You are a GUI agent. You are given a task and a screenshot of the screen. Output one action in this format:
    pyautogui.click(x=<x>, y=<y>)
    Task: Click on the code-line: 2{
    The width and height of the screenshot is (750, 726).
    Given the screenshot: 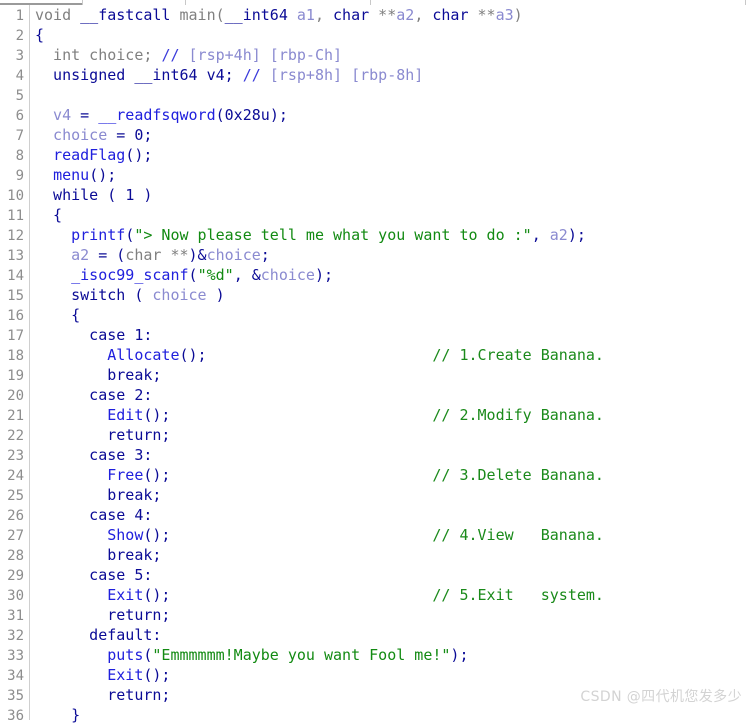 What is the action you would take?
    pyautogui.click(x=375, y=35)
    